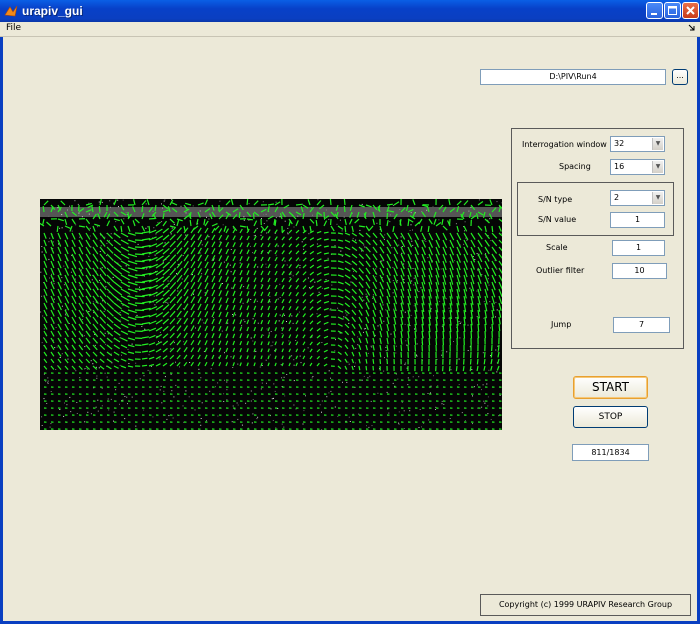 The height and width of the screenshot is (624, 700). Describe the element at coordinates (13, 28) in the screenshot. I see `menu-file: File` at that location.